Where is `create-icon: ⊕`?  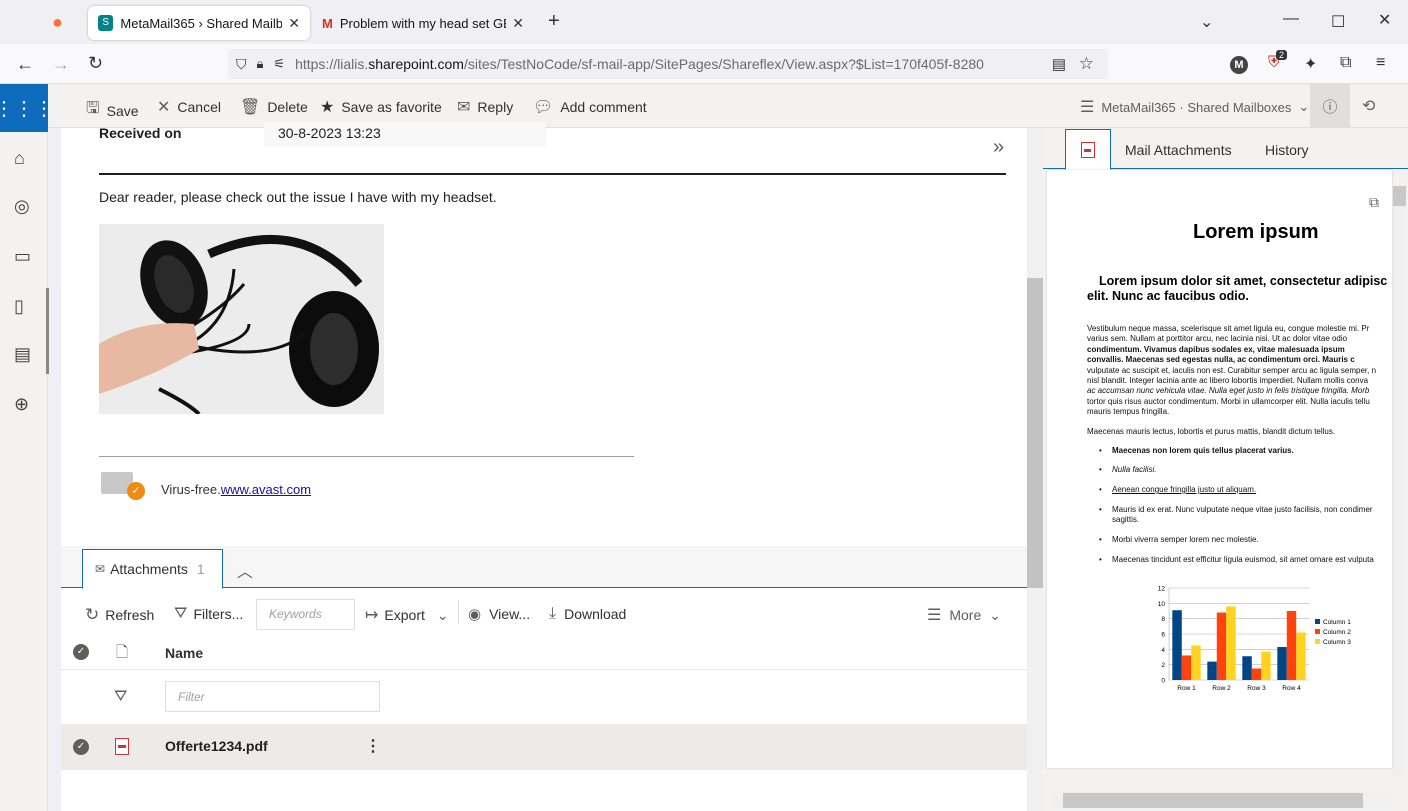 create-icon: ⊕ is located at coordinates (21, 404).